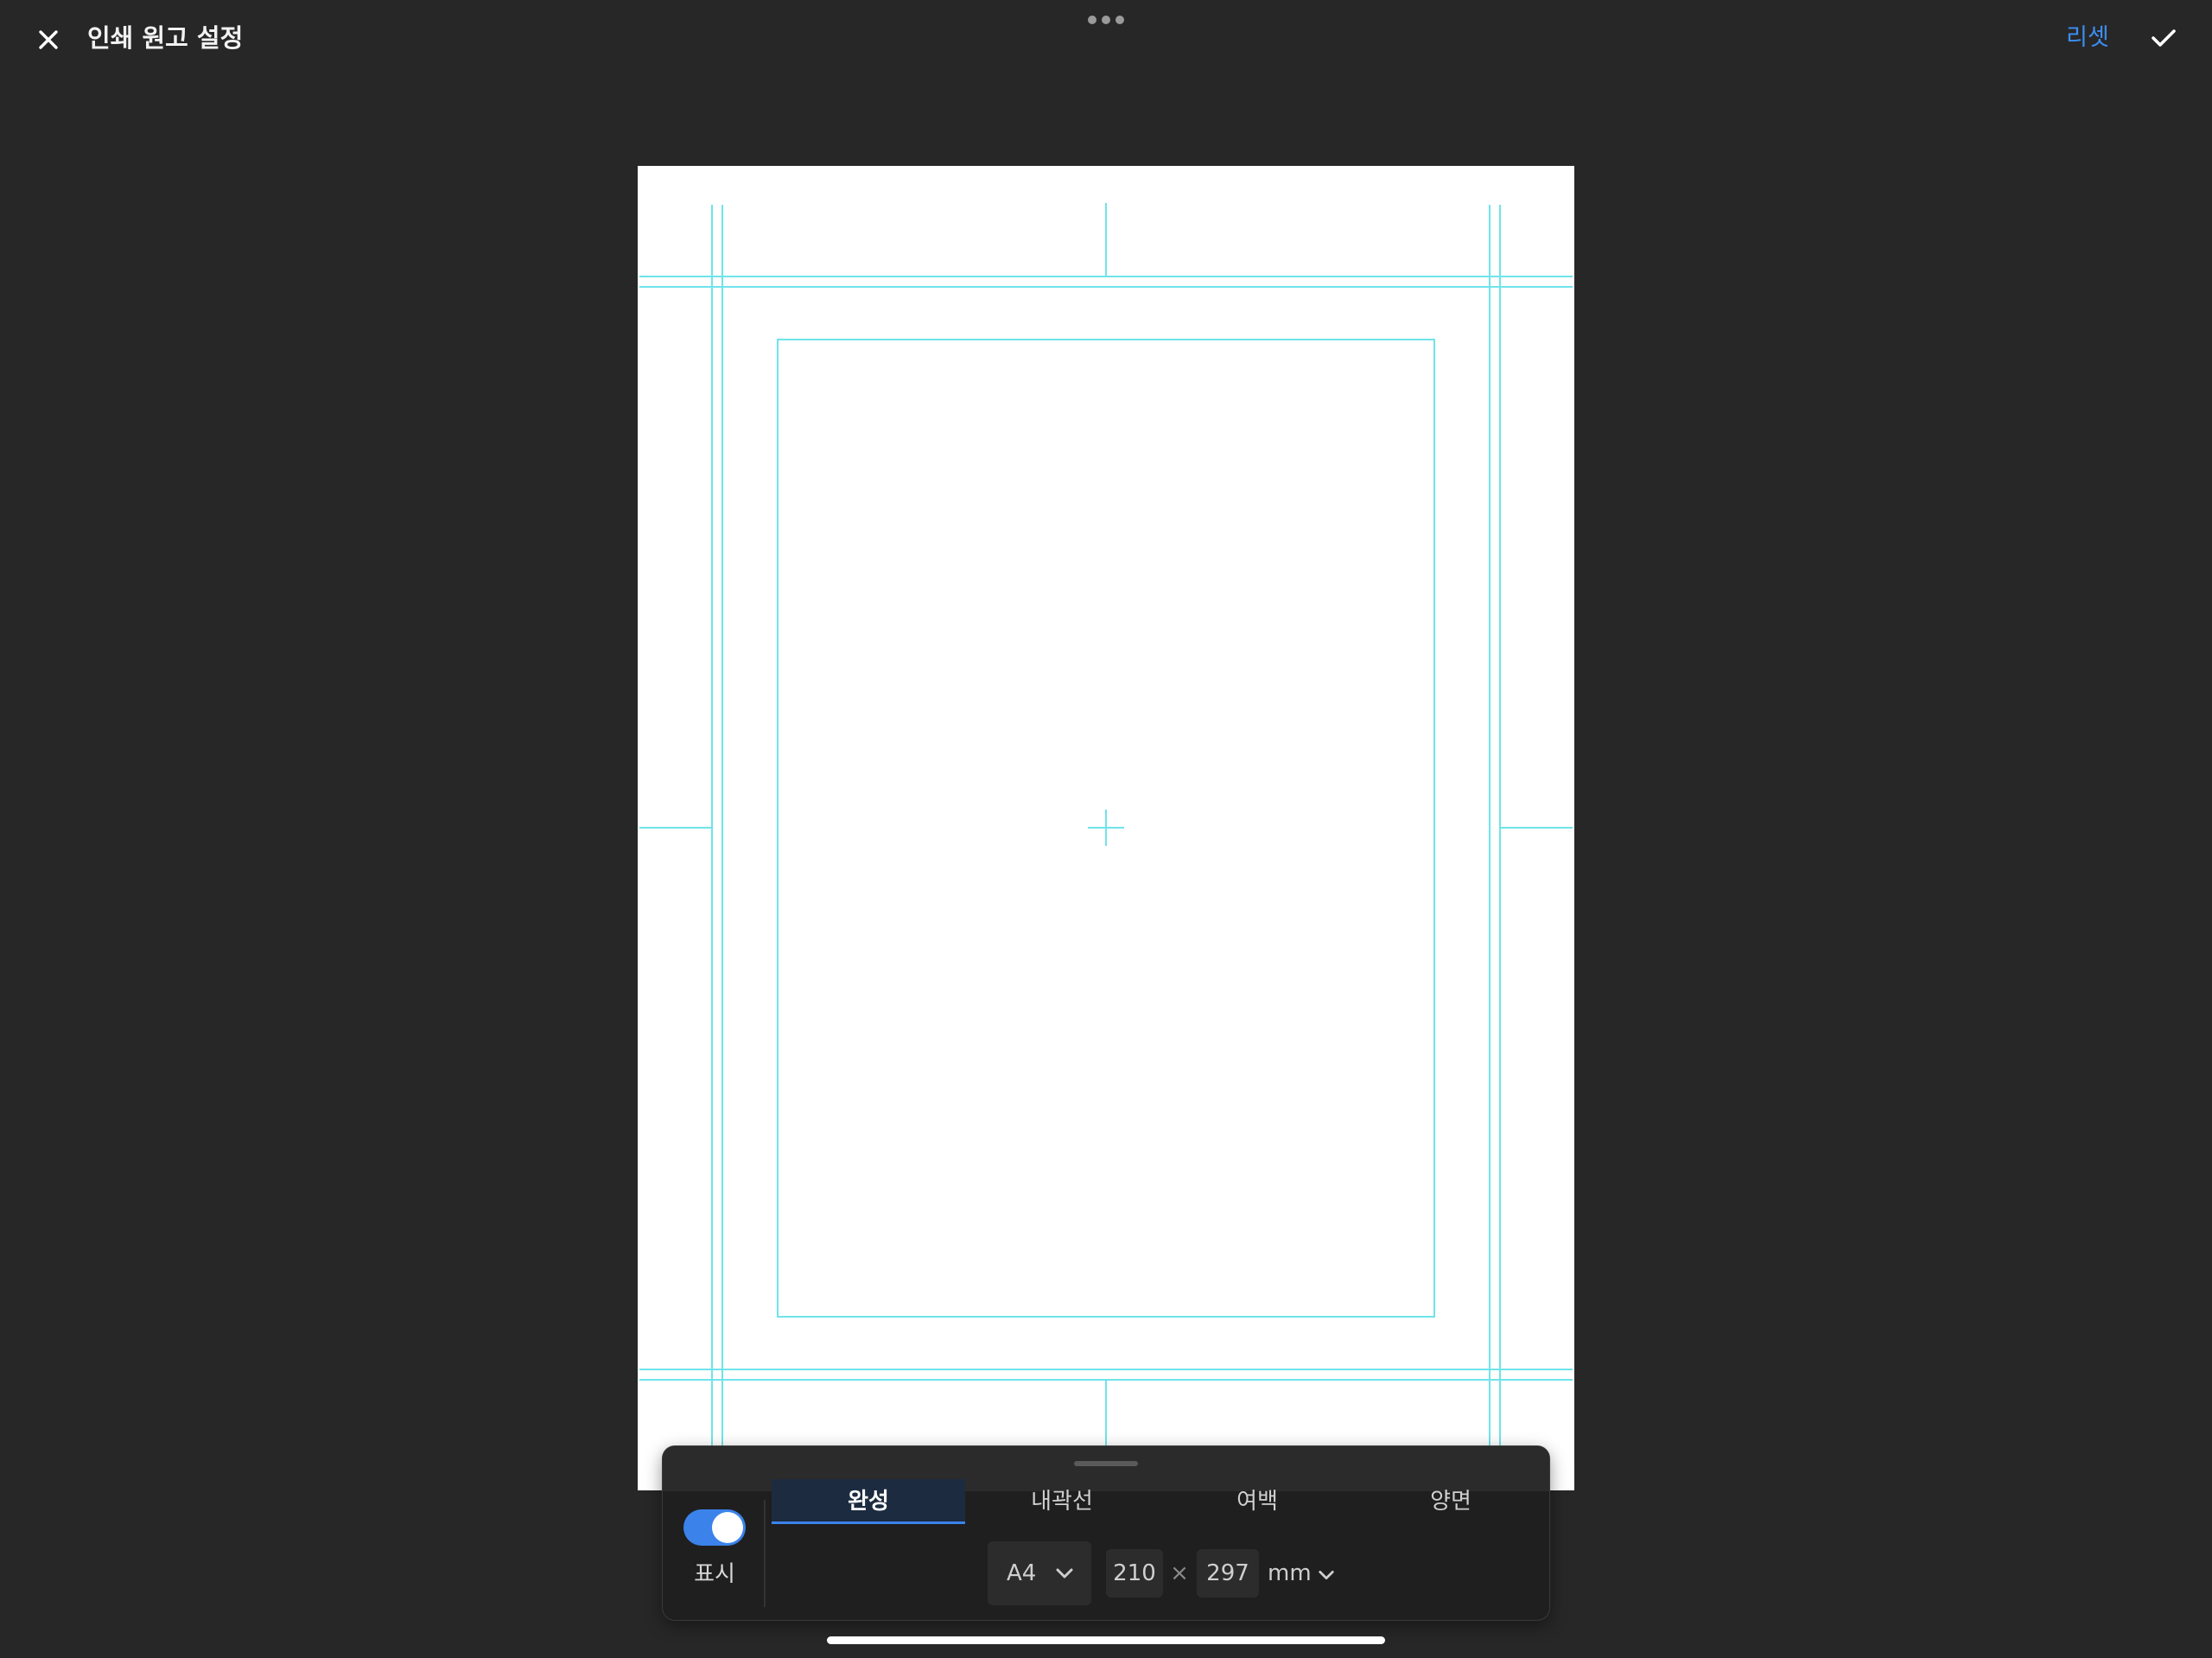 This screenshot has height=1658, width=2212. Describe the element at coordinates (727, 1527) in the screenshot. I see `toggle-knob` at that location.